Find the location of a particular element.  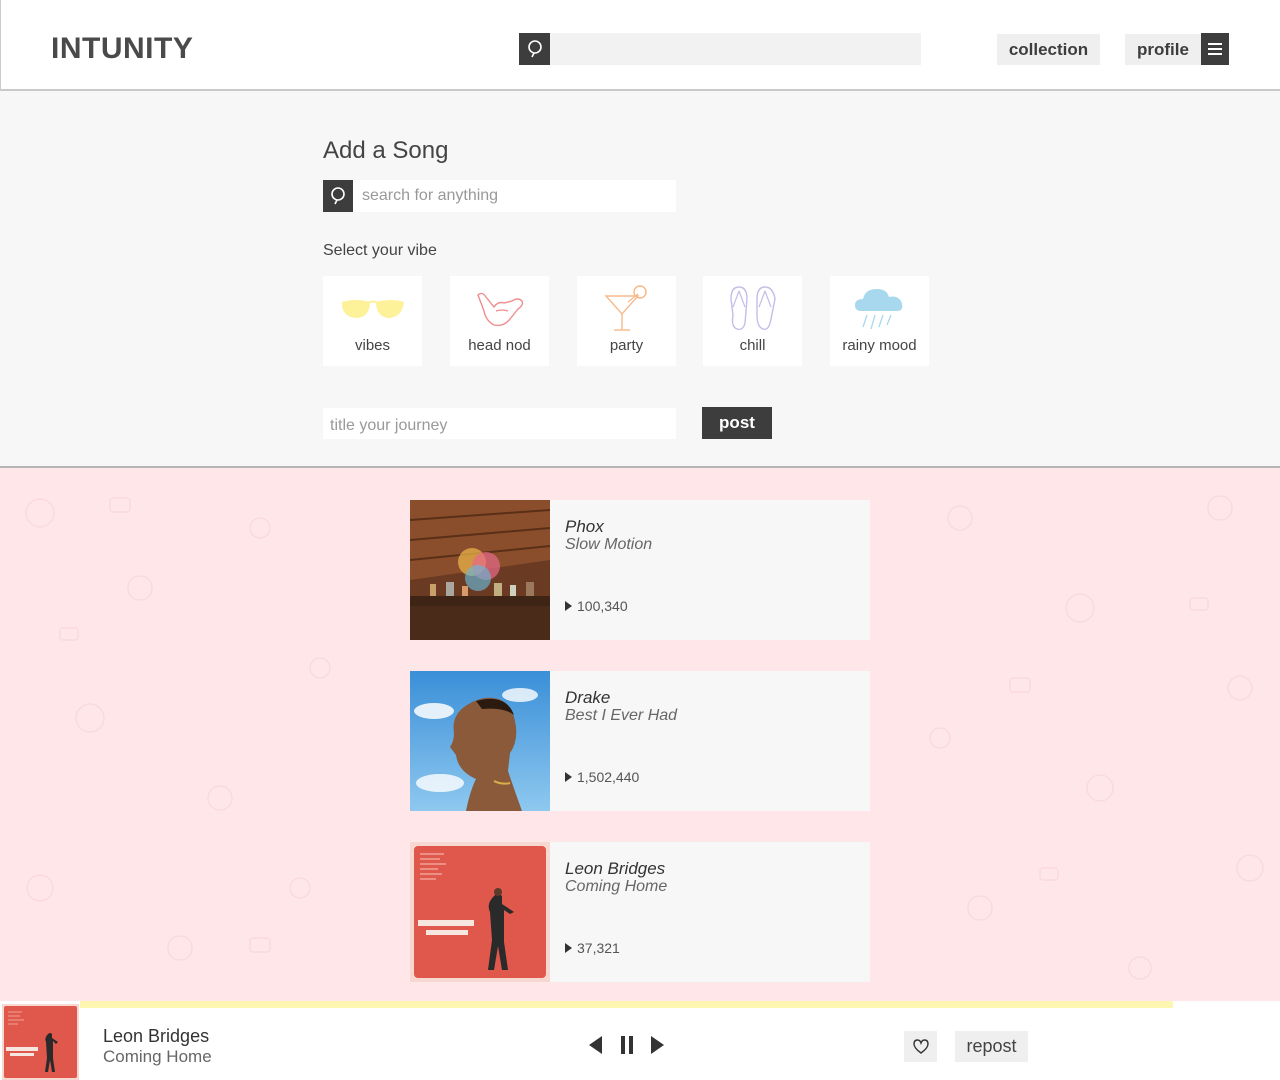

vibe-label-party: party is located at coordinates (626, 345).